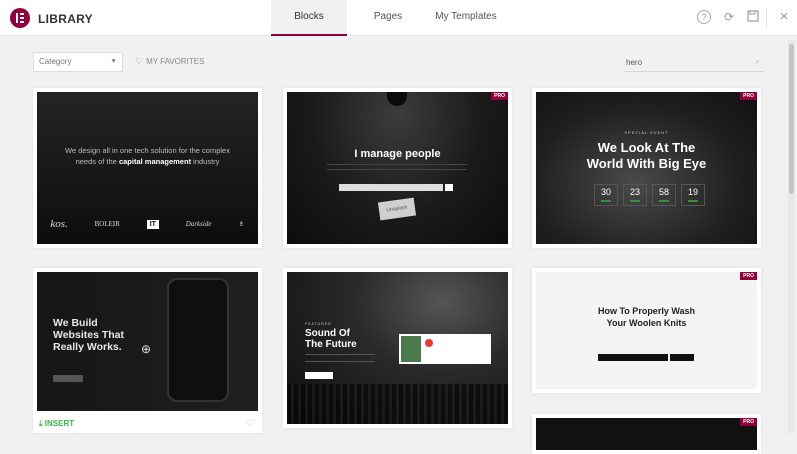 The height and width of the screenshot is (454, 797). Describe the element at coordinates (65, 19) in the screenshot. I see `library-title: LIBRARY` at that location.